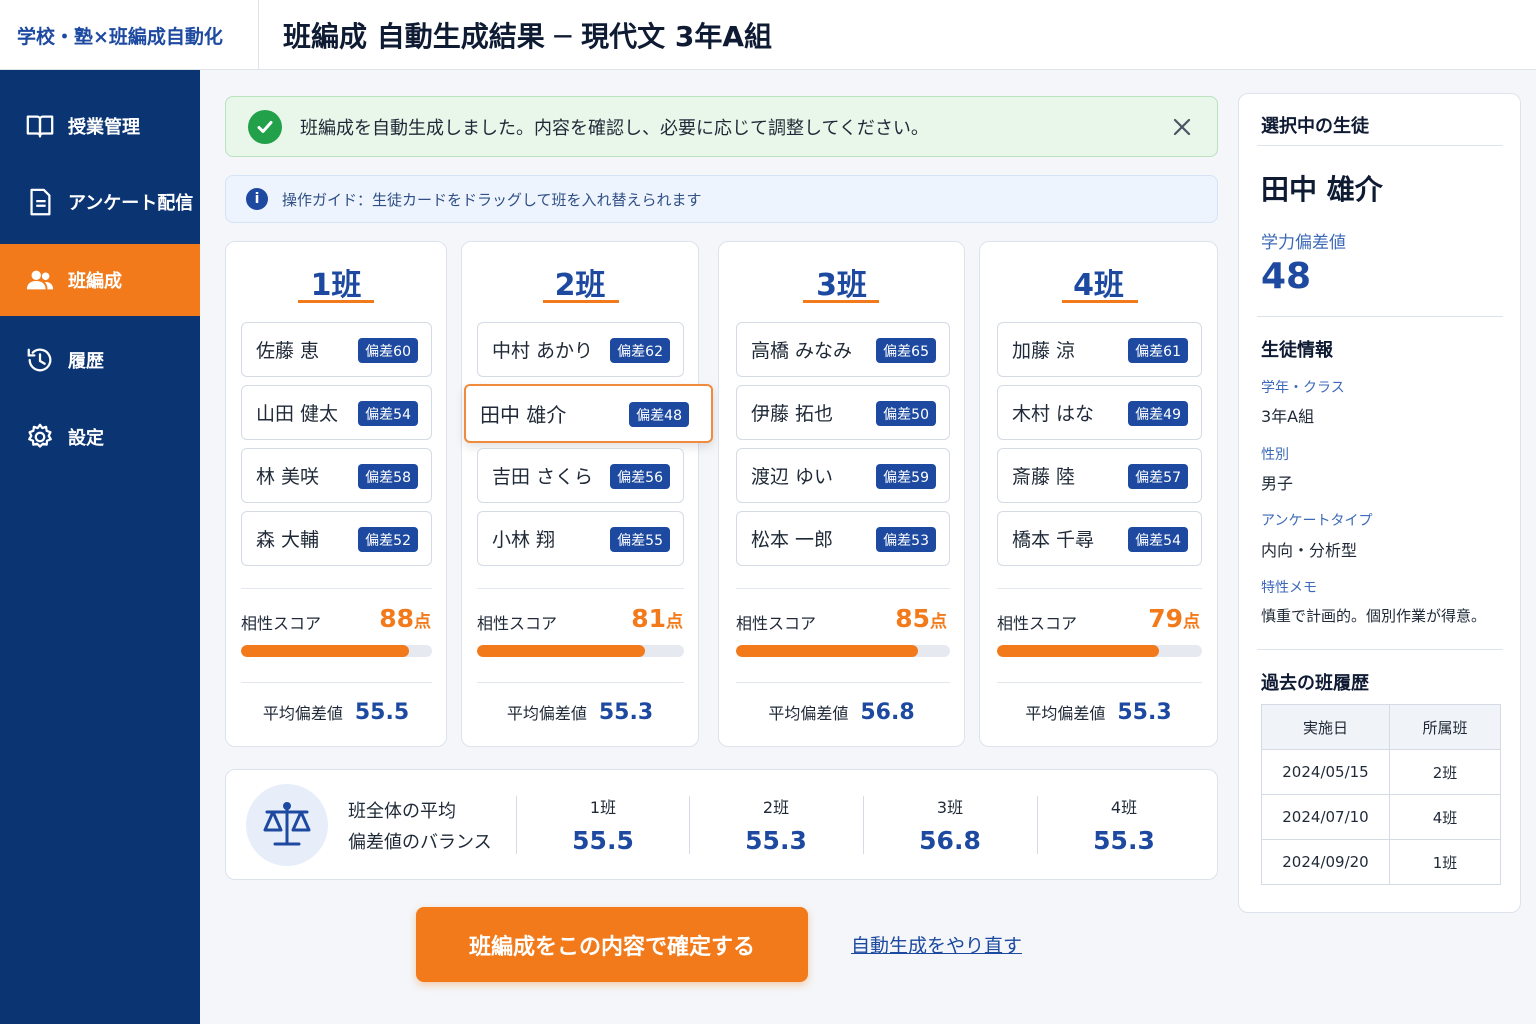 This screenshot has height=1024, width=1536. I want to click on student-name: 加藤 涼, so click(1044, 351).